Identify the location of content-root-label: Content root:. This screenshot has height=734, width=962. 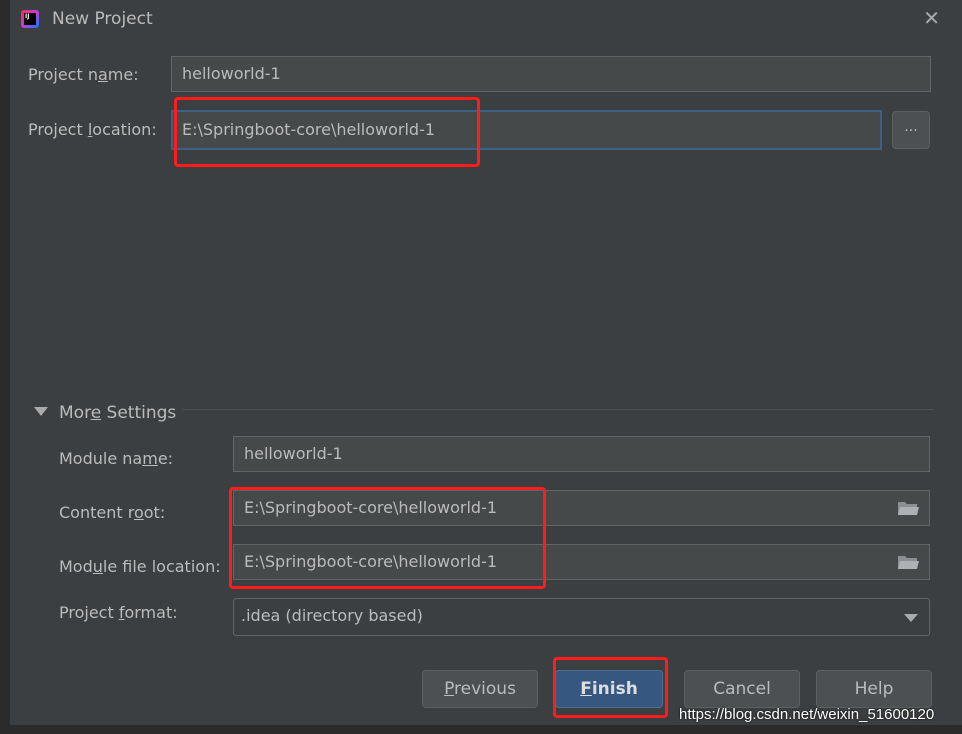
(112, 512).